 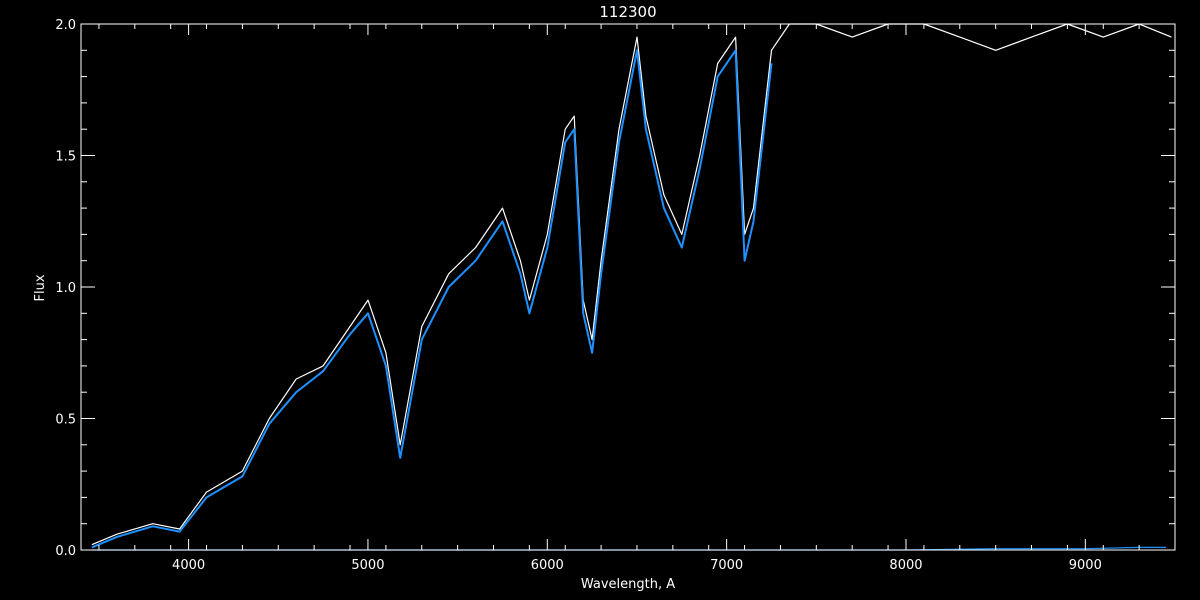 I want to click on y-tick-label: 1.5, so click(x=65, y=157).